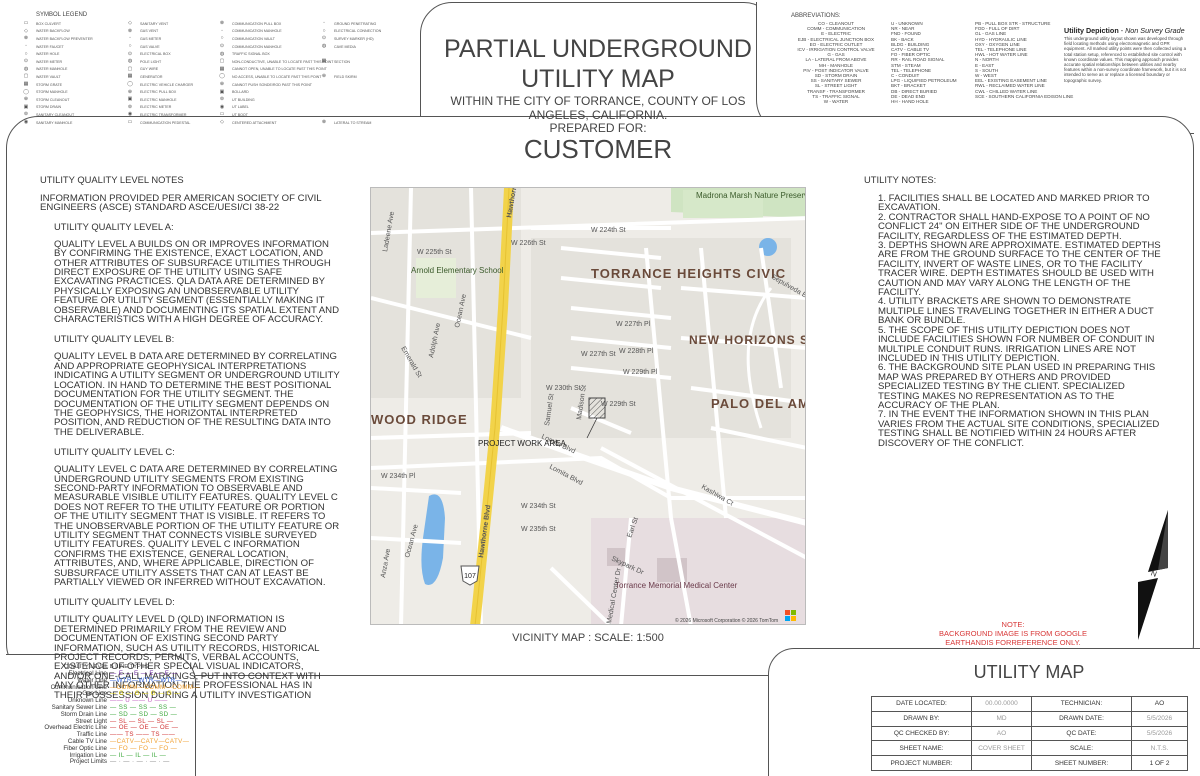  I want to click on legend-label: GENERATOR, so click(151, 76).